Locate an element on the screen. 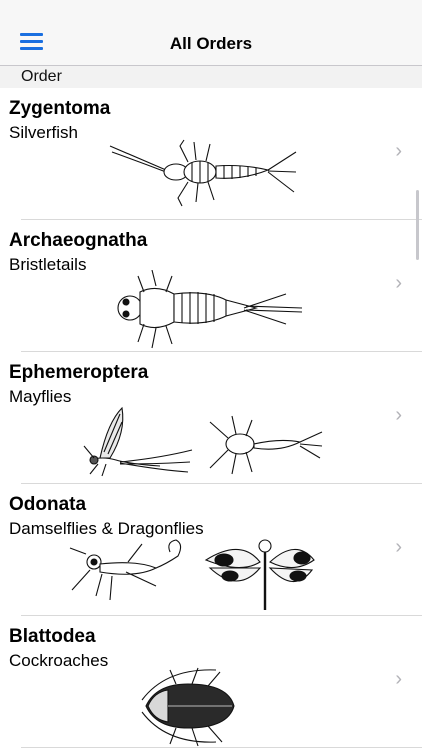 The image size is (422, 750). order-name: Ephemeroptera is located at coordinates (79, 372).